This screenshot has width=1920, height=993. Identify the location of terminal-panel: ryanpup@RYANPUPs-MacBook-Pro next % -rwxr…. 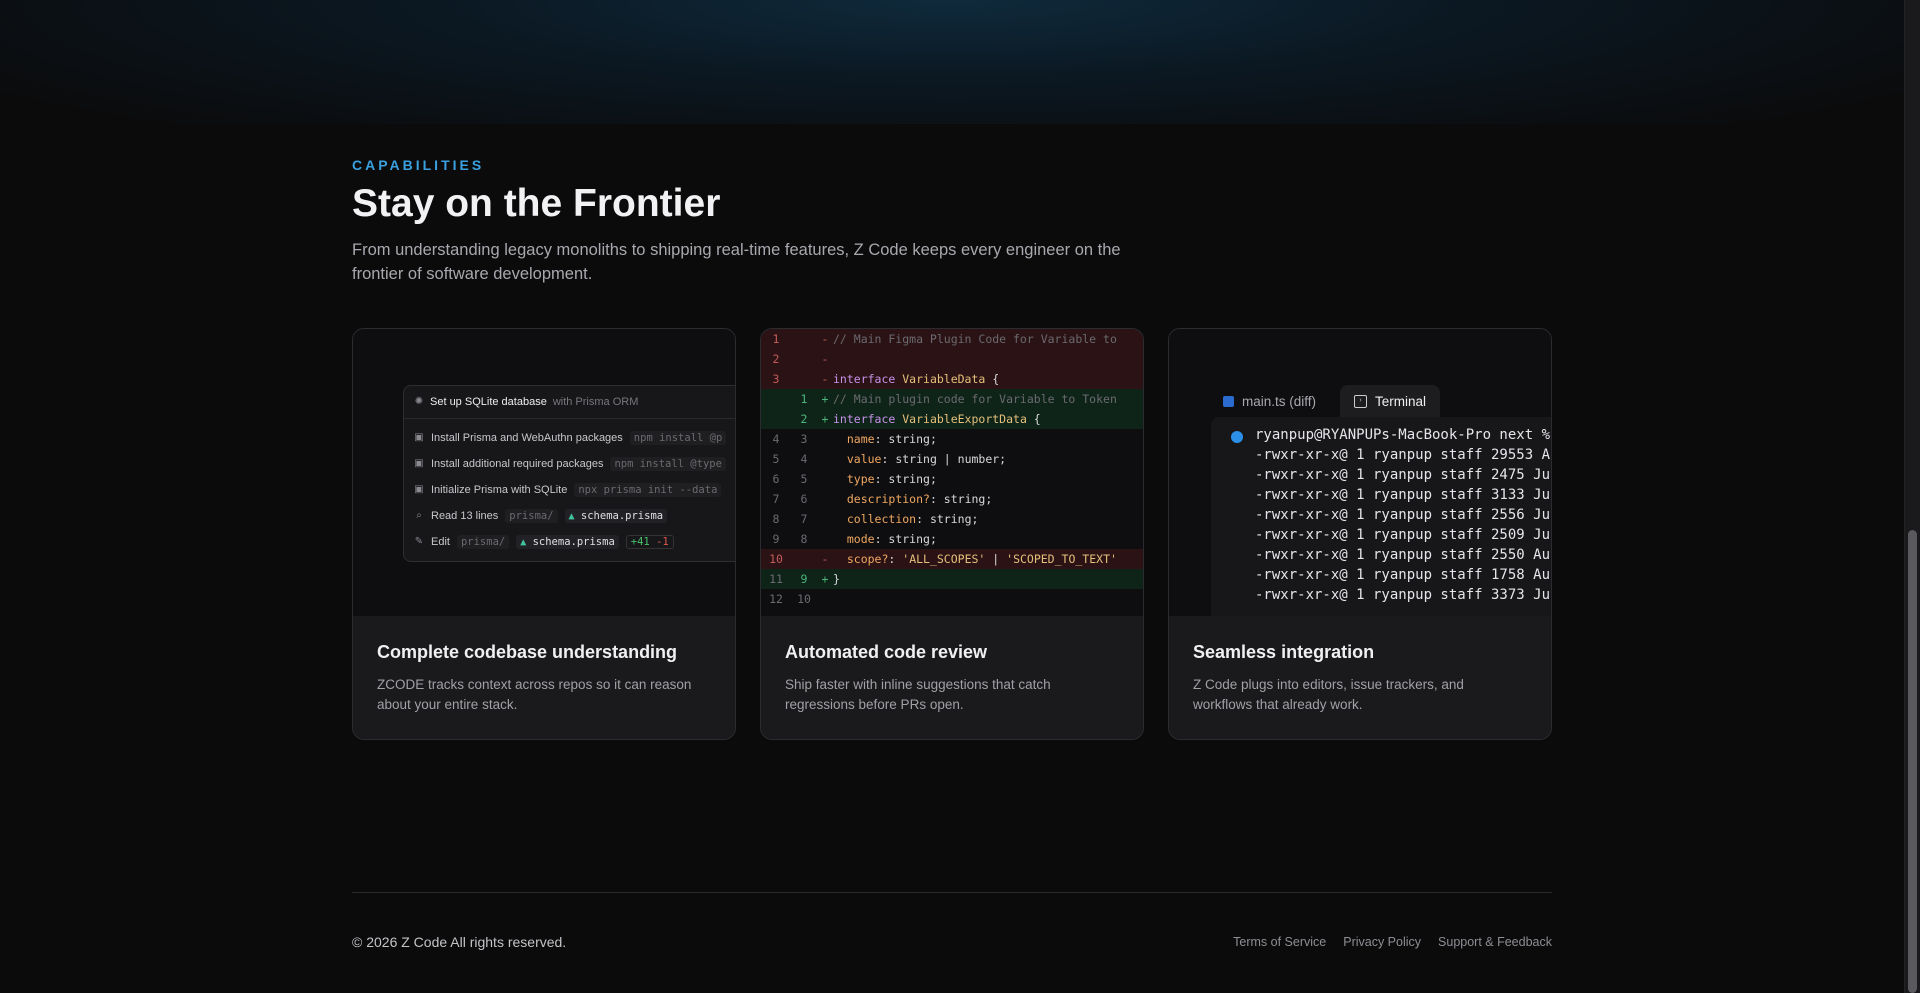
(1381, 516).